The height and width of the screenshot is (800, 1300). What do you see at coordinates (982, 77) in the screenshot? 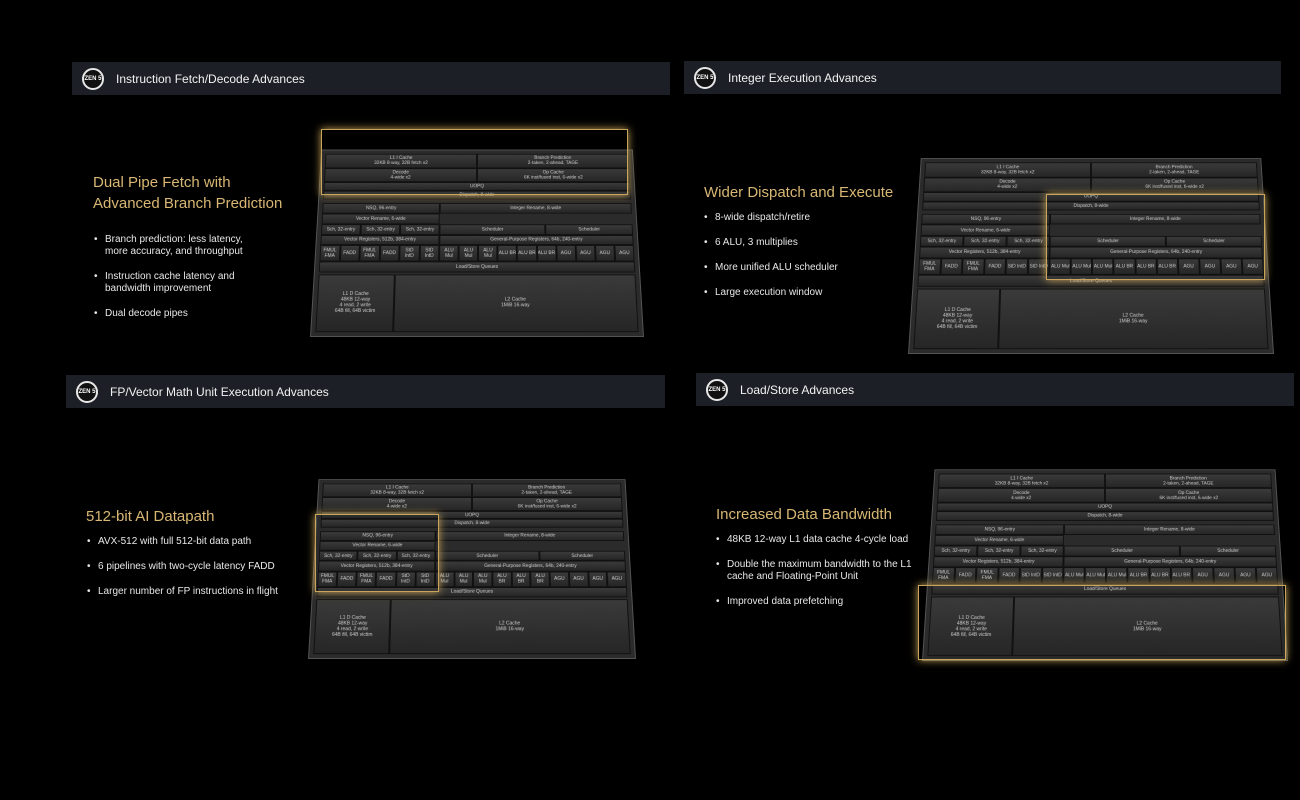
I see `panel-header: ZEN 5 Integer Execution Advances` at bounding box center [982, 77].